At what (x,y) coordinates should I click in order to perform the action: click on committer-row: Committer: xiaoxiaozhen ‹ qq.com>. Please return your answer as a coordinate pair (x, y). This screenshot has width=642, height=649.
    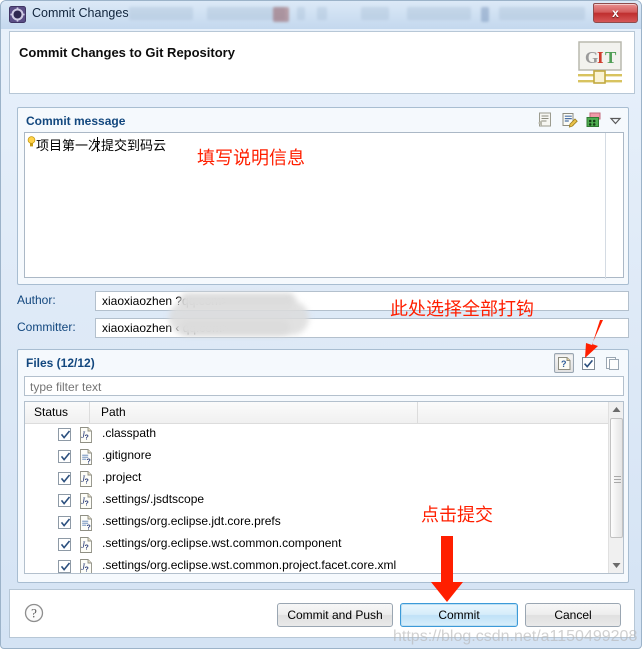
    Looking at the image, I should click on (323, 328).